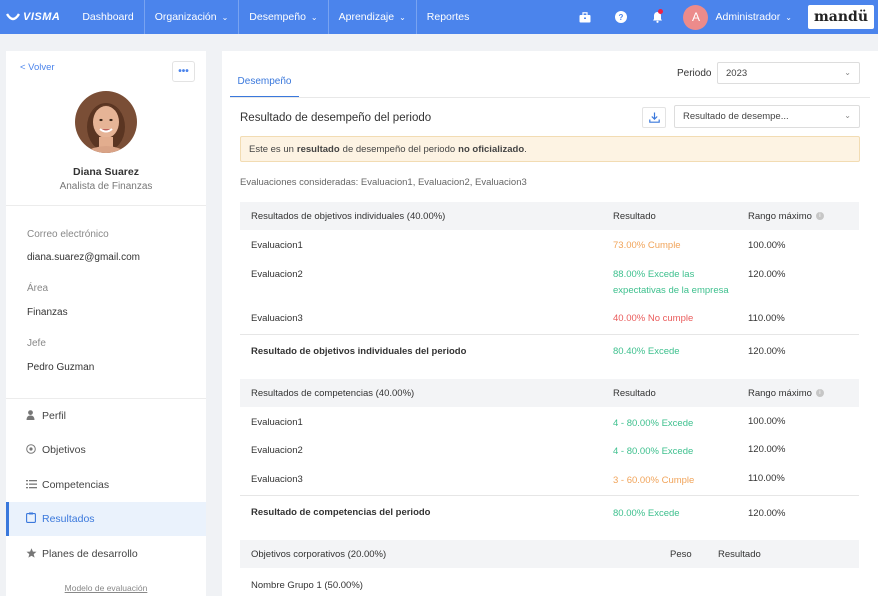 The image size is (878, 596). I want to click on nav-dashboard-label: Dashboard, so click(108, 17).